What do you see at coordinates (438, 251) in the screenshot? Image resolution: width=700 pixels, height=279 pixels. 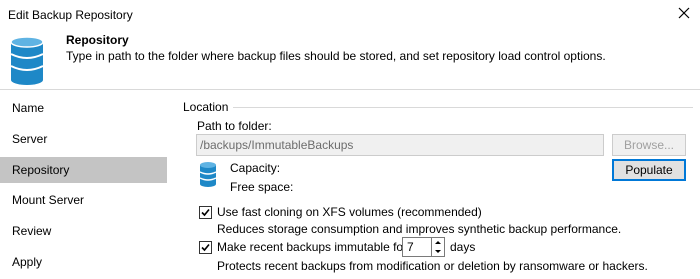 I see `stepper-down-icon` at bounding box center [438, 251].